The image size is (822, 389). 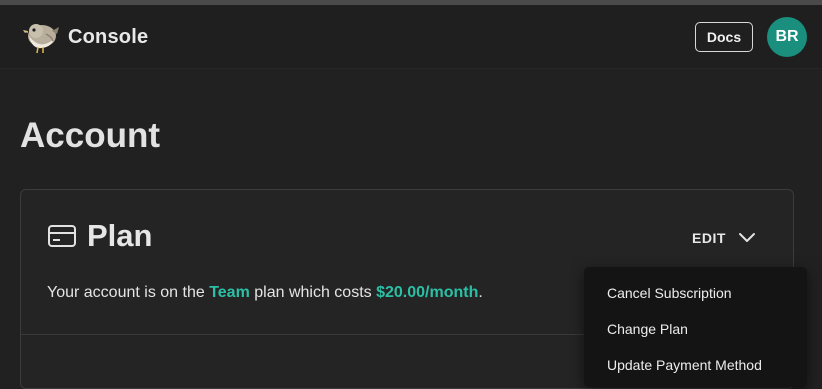 I want to click on credit-card-icon, so click(x=62, y=236).